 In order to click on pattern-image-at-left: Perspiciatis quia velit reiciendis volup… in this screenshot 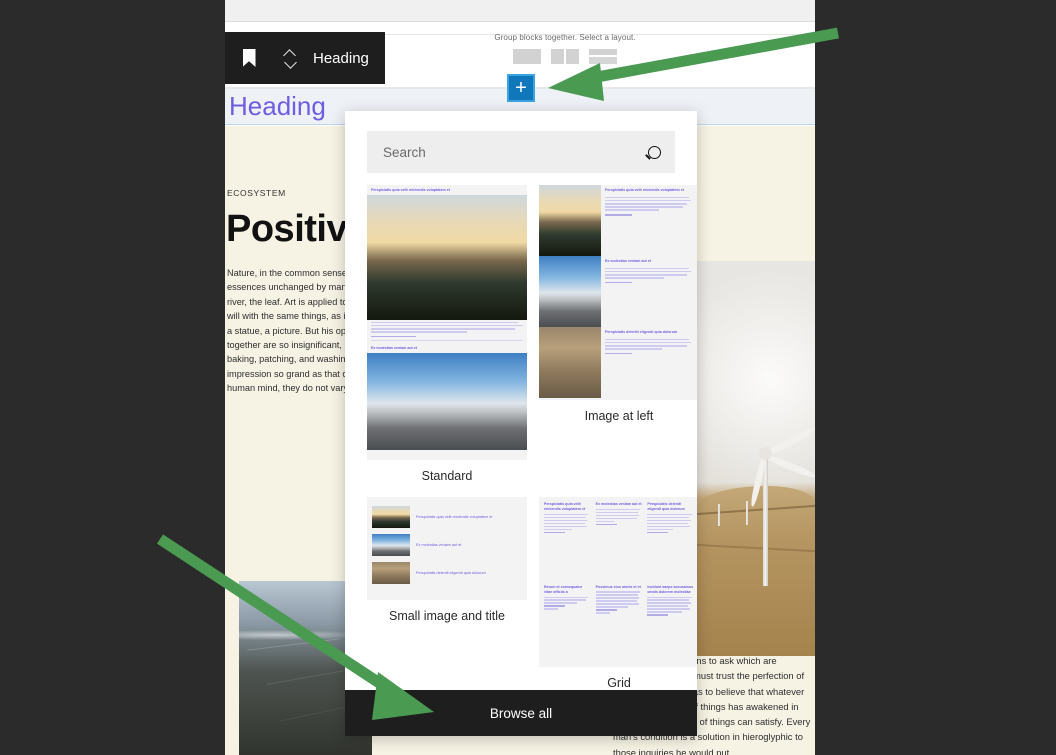, I will do `click(618, 334)`.